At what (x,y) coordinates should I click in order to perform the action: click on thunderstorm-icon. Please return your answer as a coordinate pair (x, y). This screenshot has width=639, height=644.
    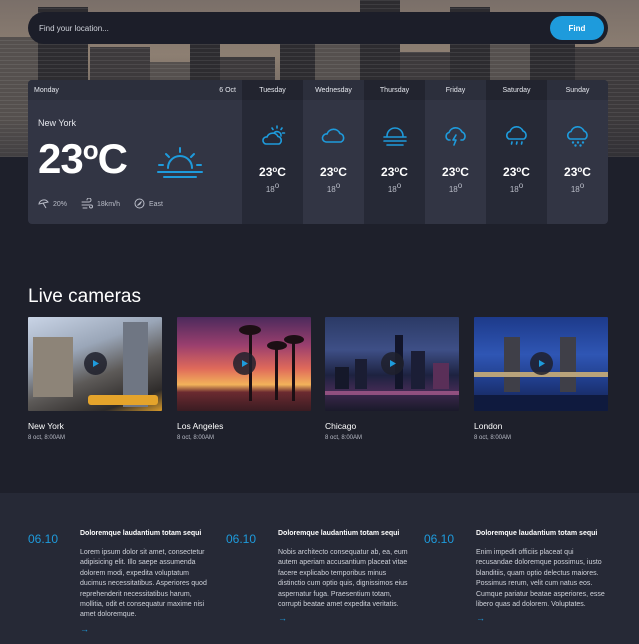
    Looking at the image, I should click on (456, 136).